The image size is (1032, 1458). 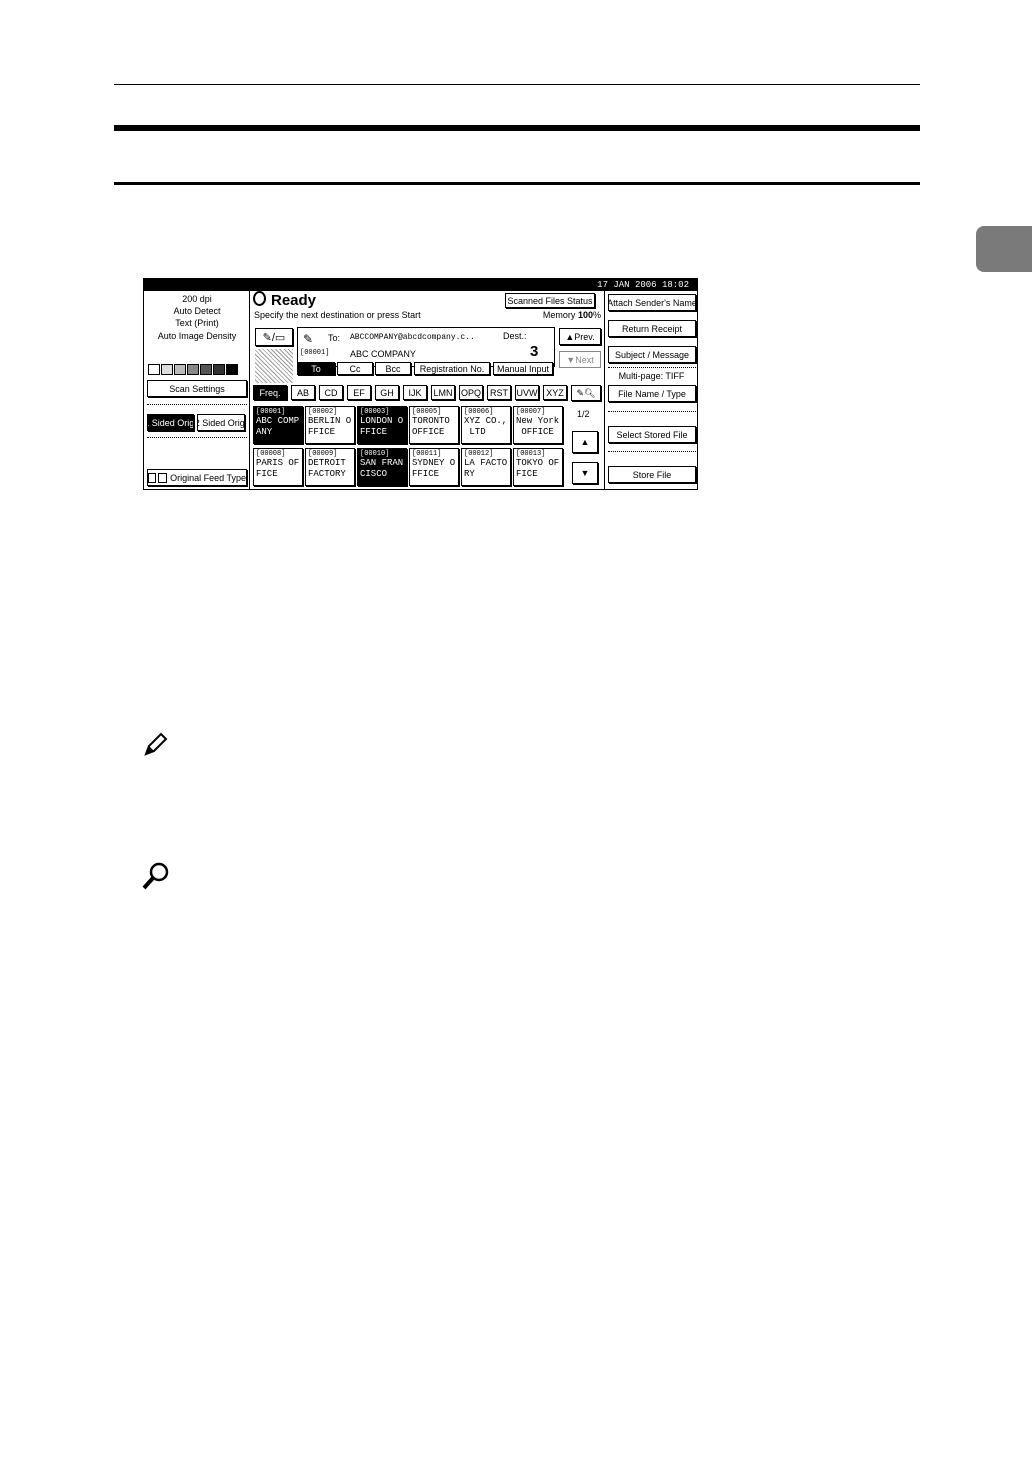 I want to click on destination-entry: [00003] LONDON O FFICE, so click(x=382, y=425).